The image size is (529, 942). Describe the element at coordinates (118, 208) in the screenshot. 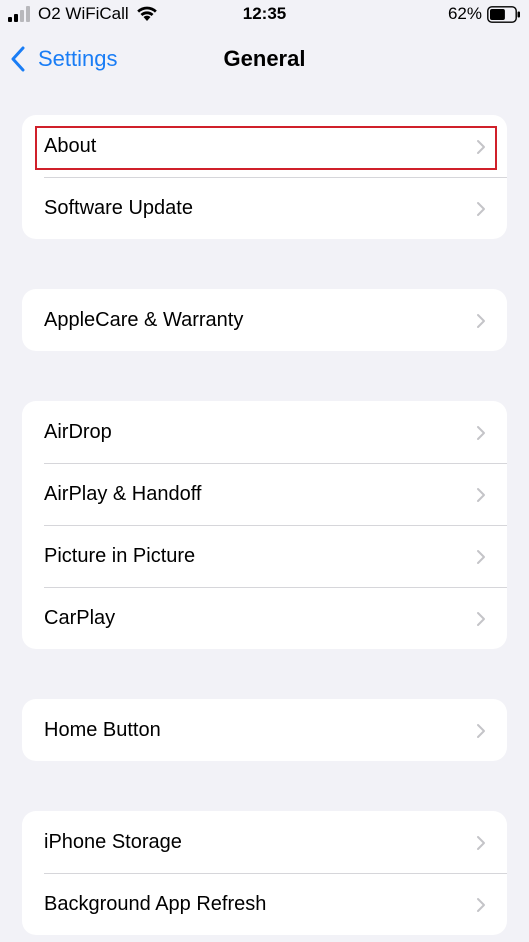

I see `row-label: Software Update` at that location.